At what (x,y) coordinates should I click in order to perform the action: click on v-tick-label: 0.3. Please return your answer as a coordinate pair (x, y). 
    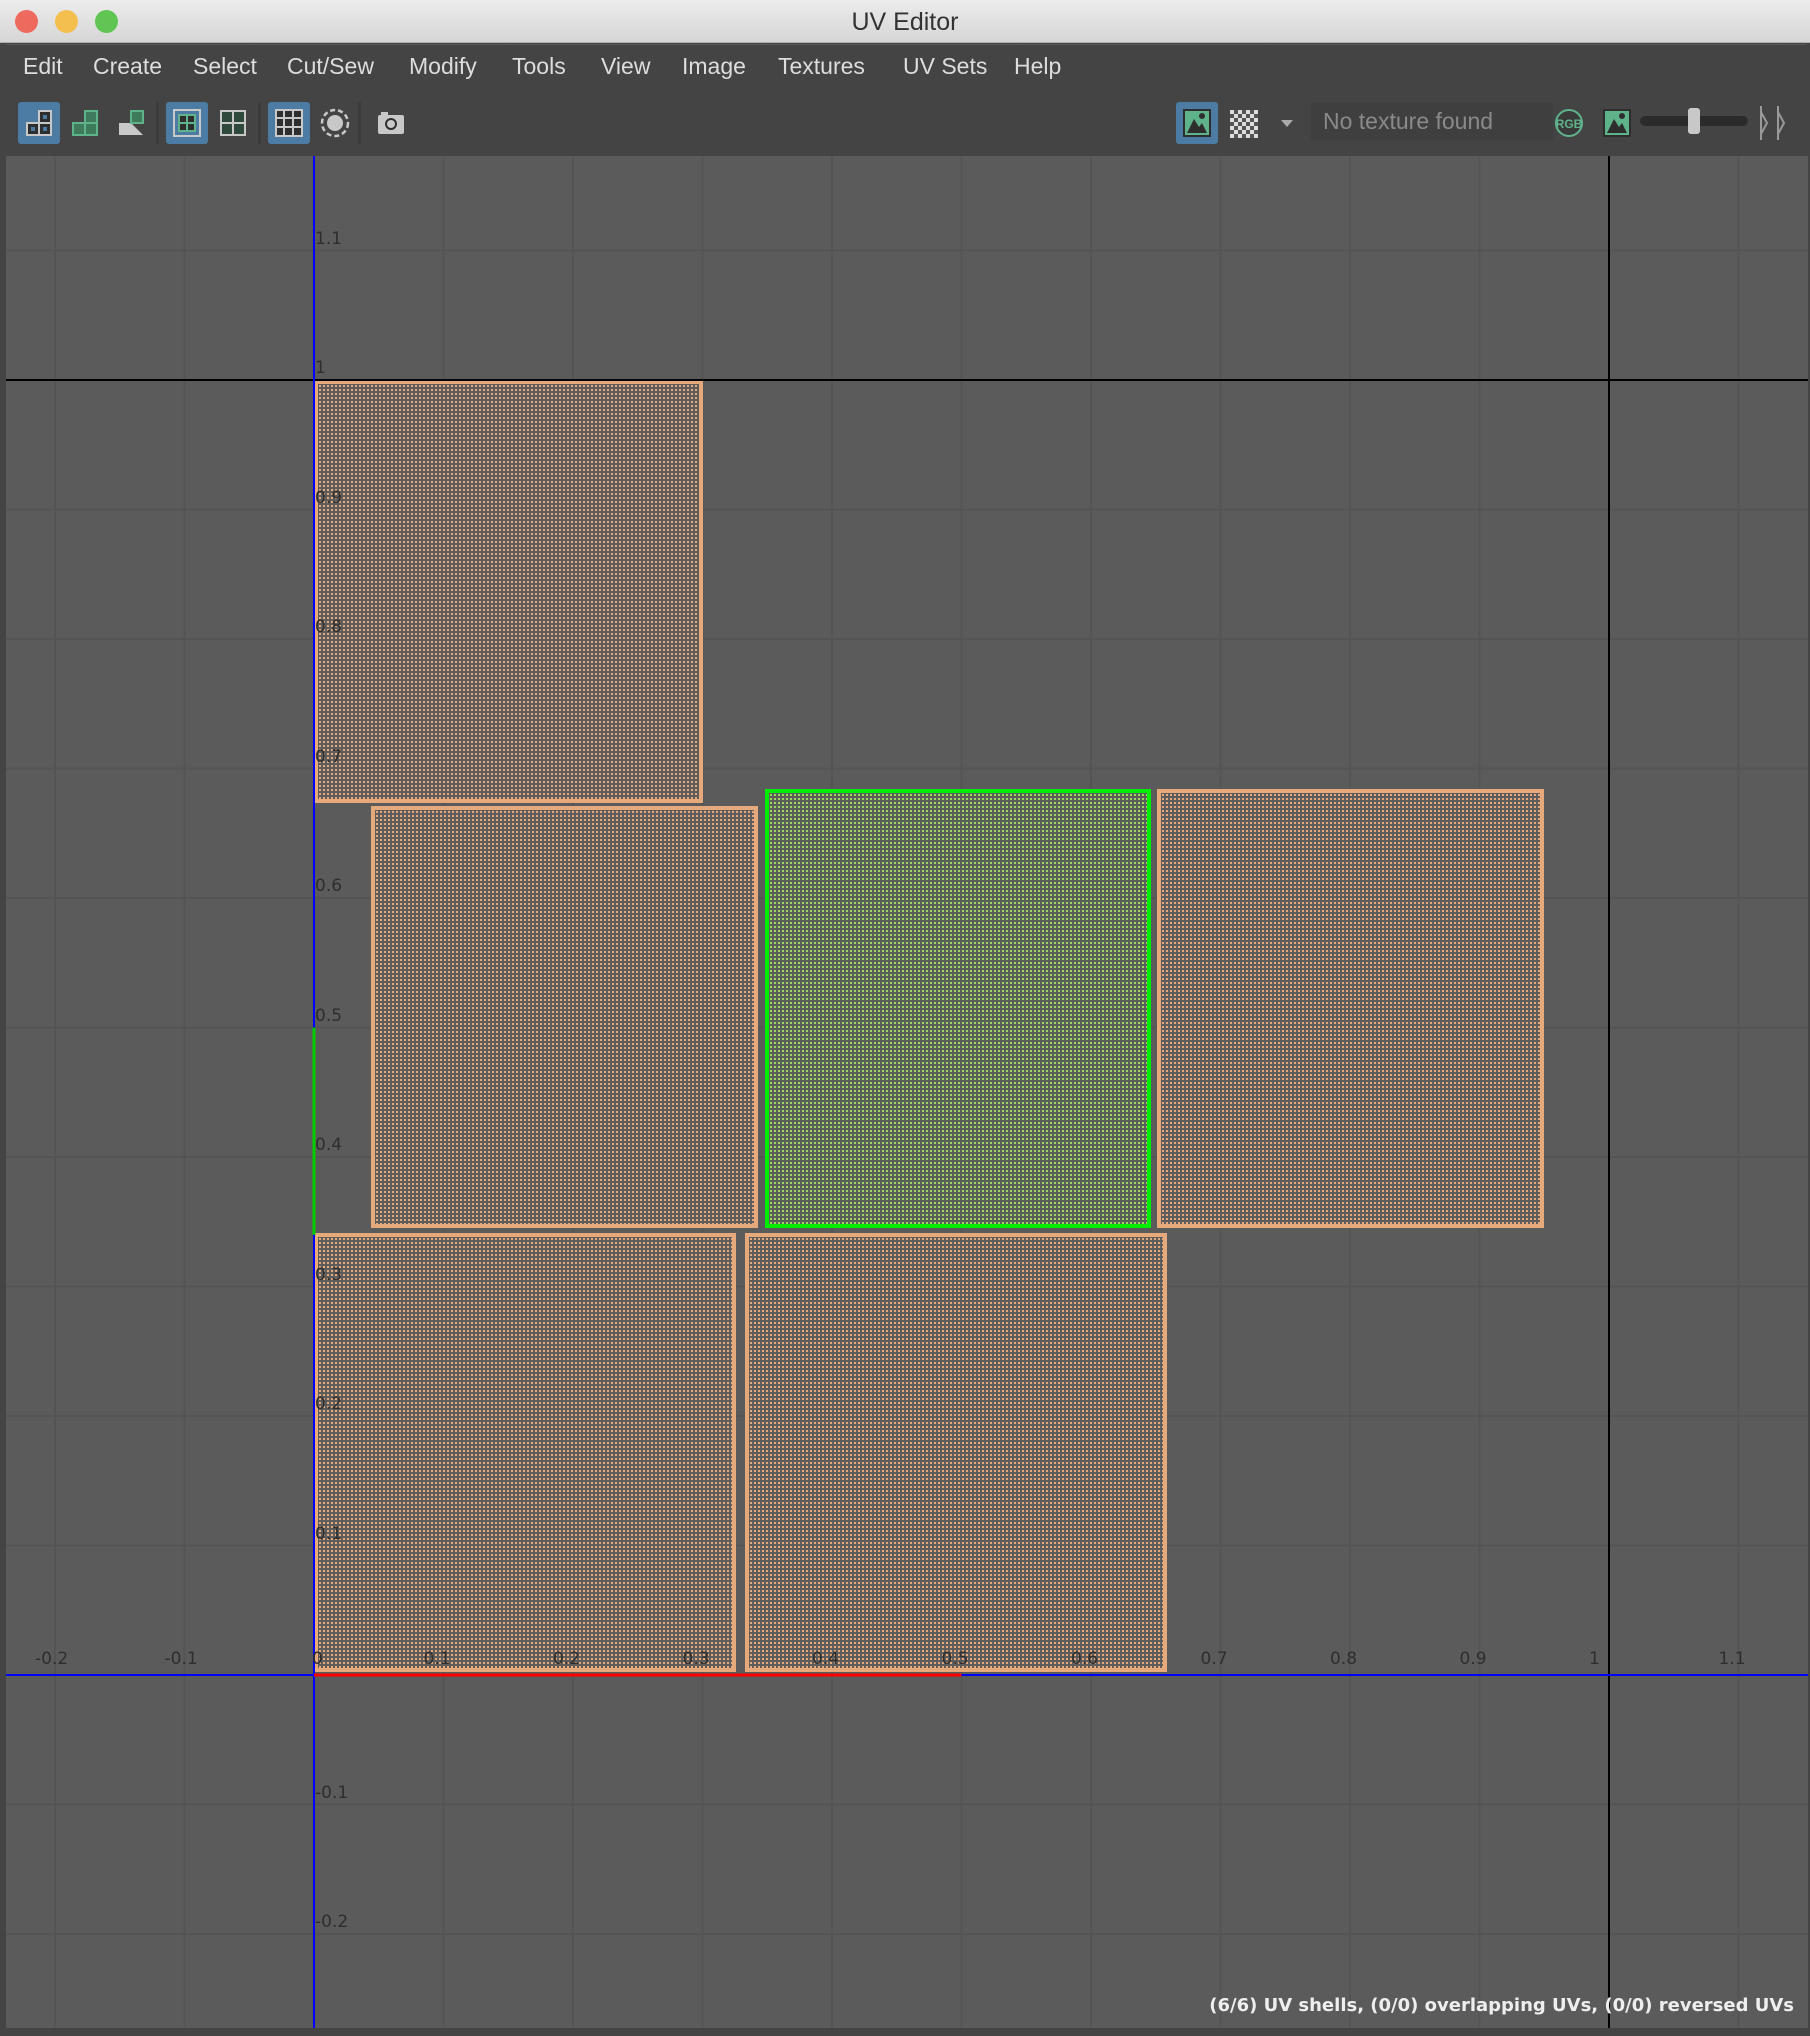
    Looking at the image, I should click on (329, 1274).